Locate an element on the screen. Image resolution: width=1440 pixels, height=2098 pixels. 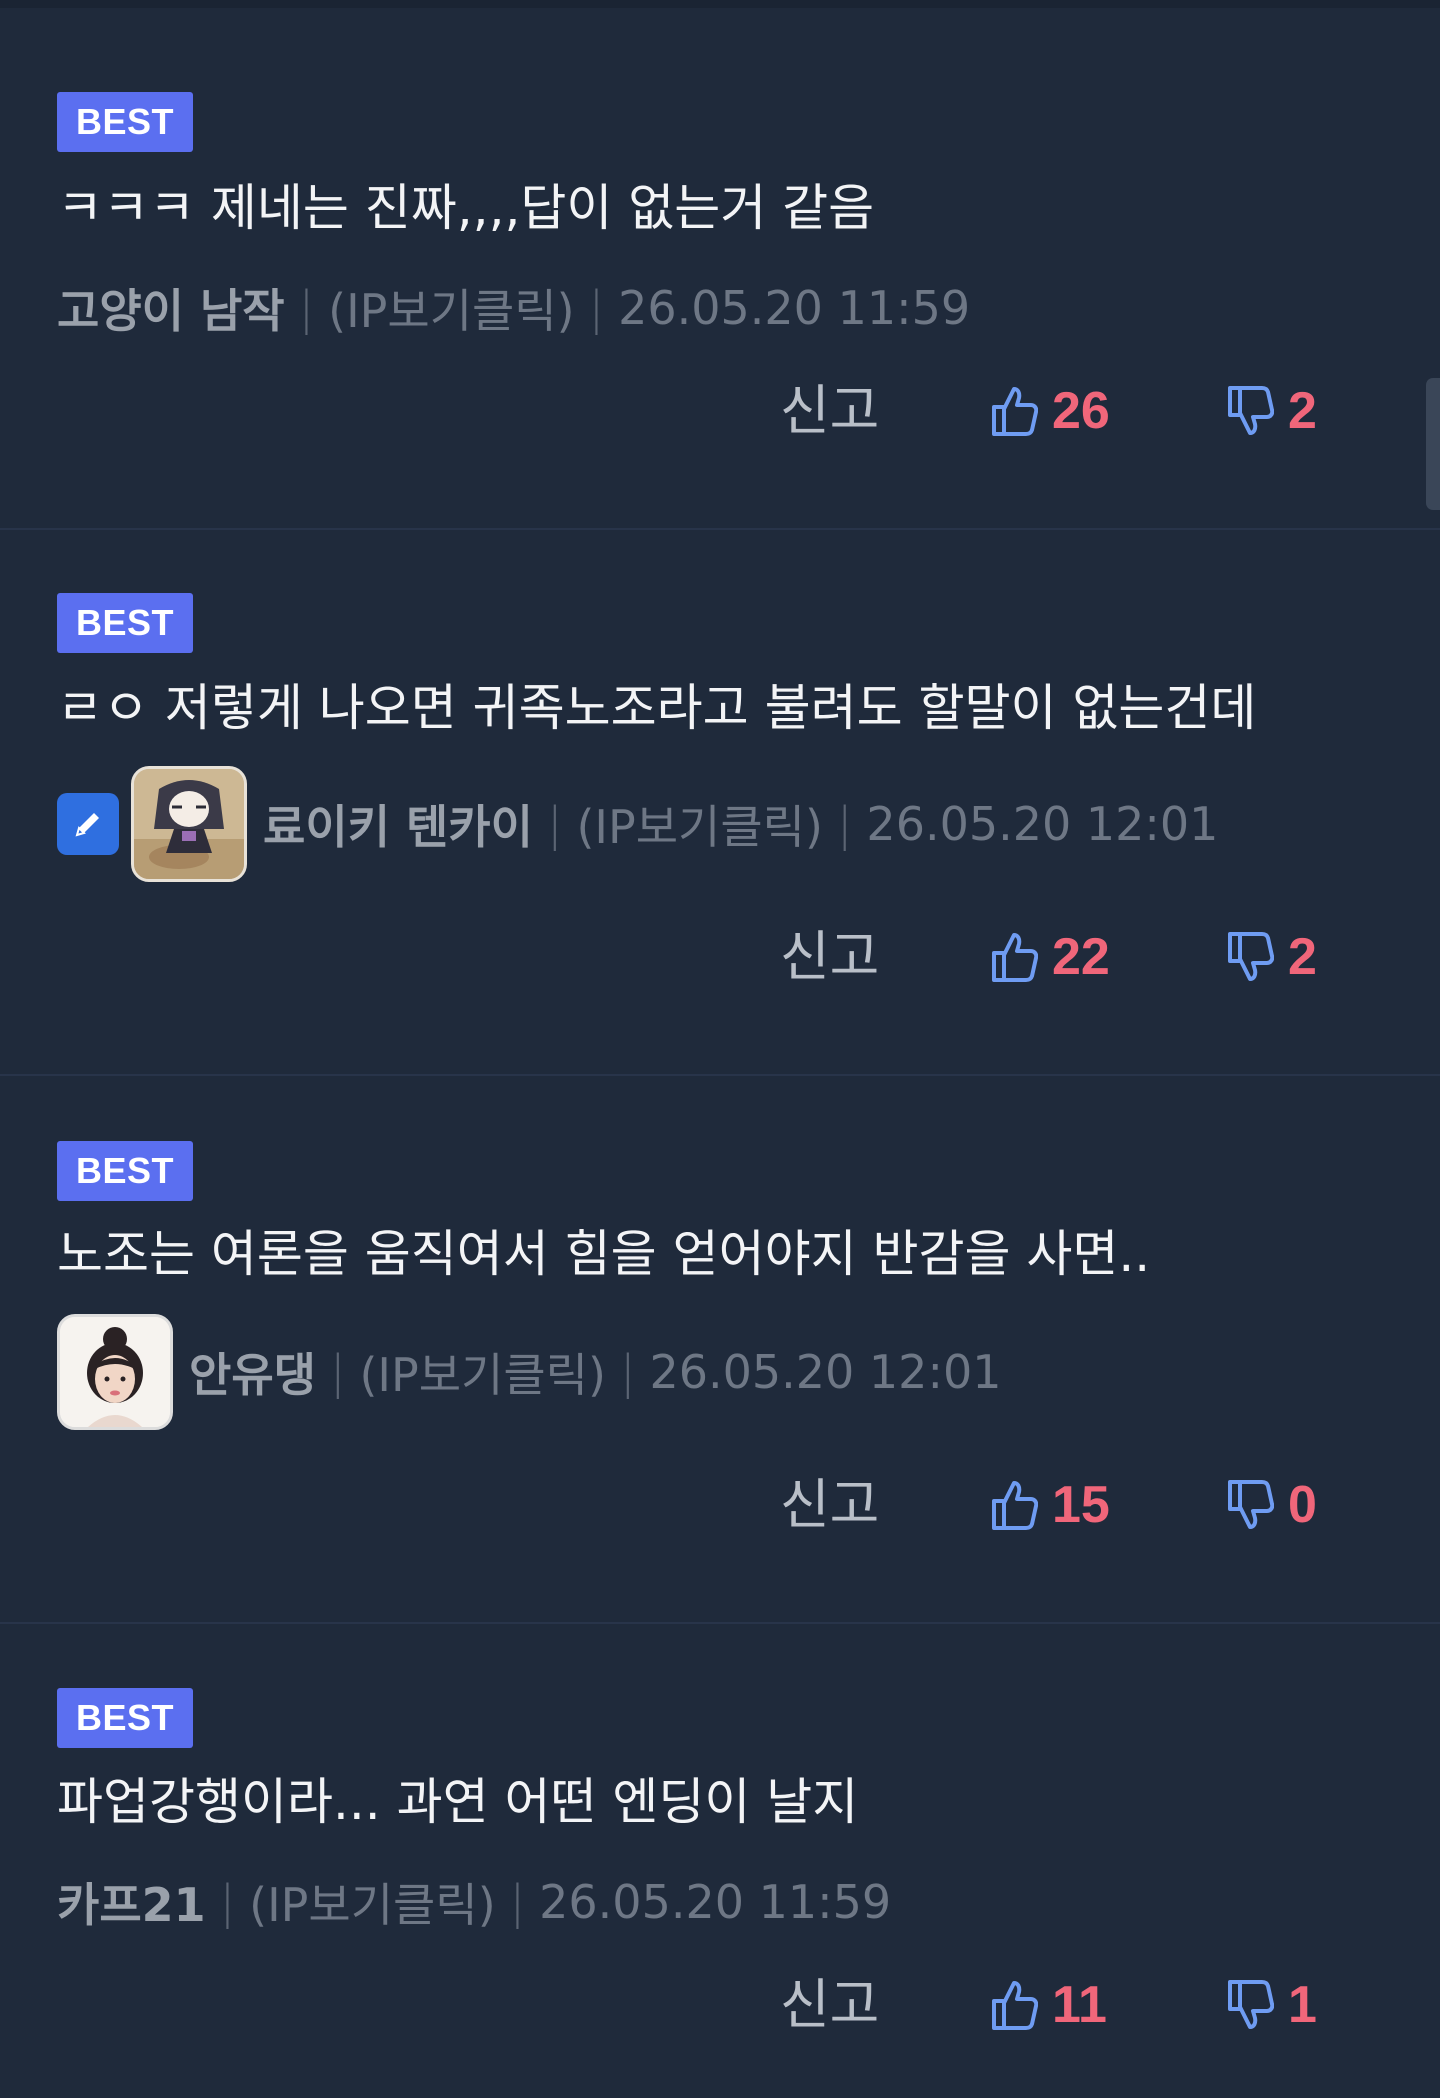
comment-actions: 신고 11 1 is located at coordinates (720, 2005).